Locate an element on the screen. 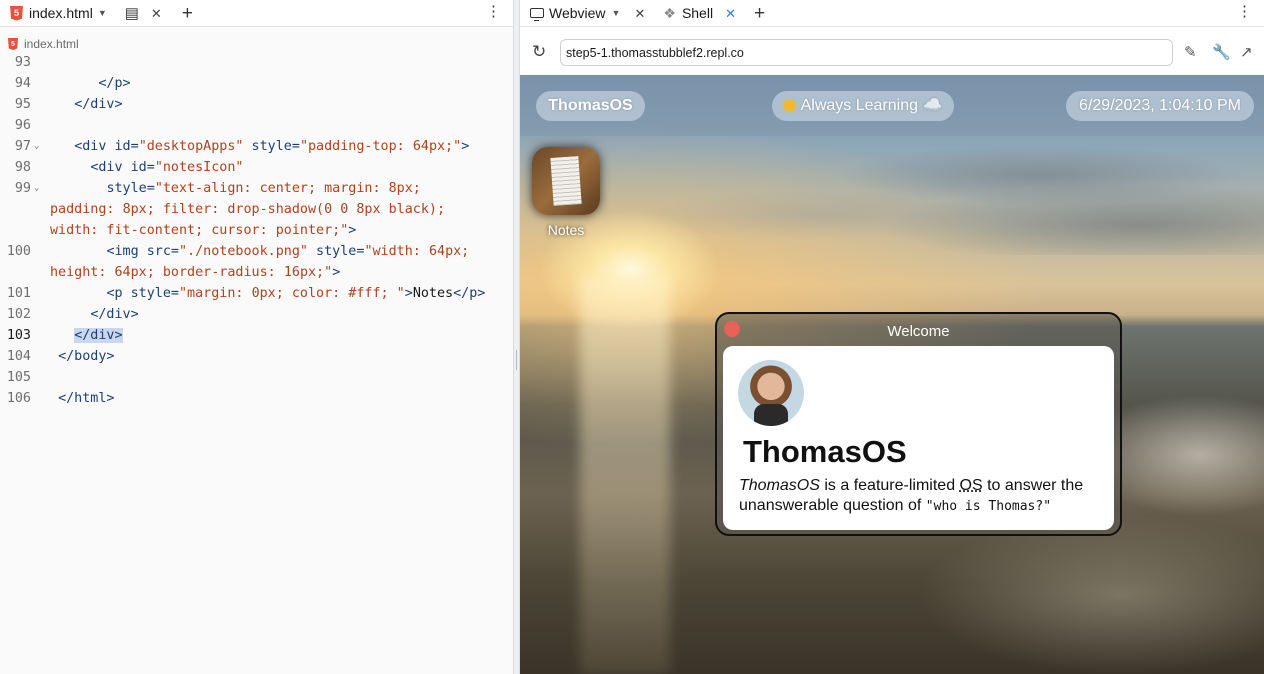  line-number: 106 is located at coordinates (18, 398).